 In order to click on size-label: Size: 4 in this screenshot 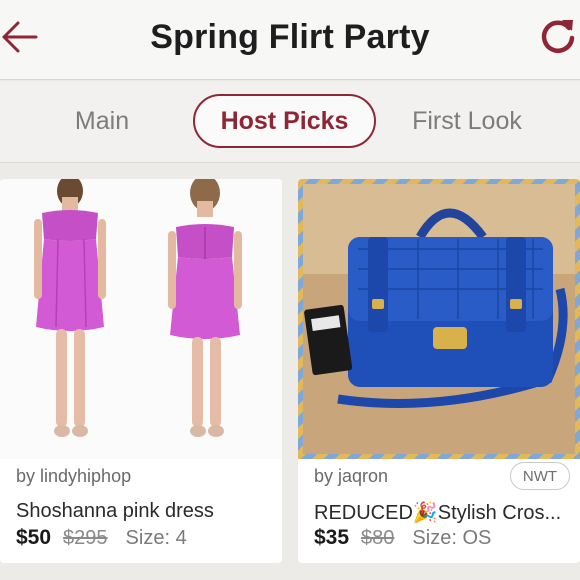, I will do `click(156, 538)`.